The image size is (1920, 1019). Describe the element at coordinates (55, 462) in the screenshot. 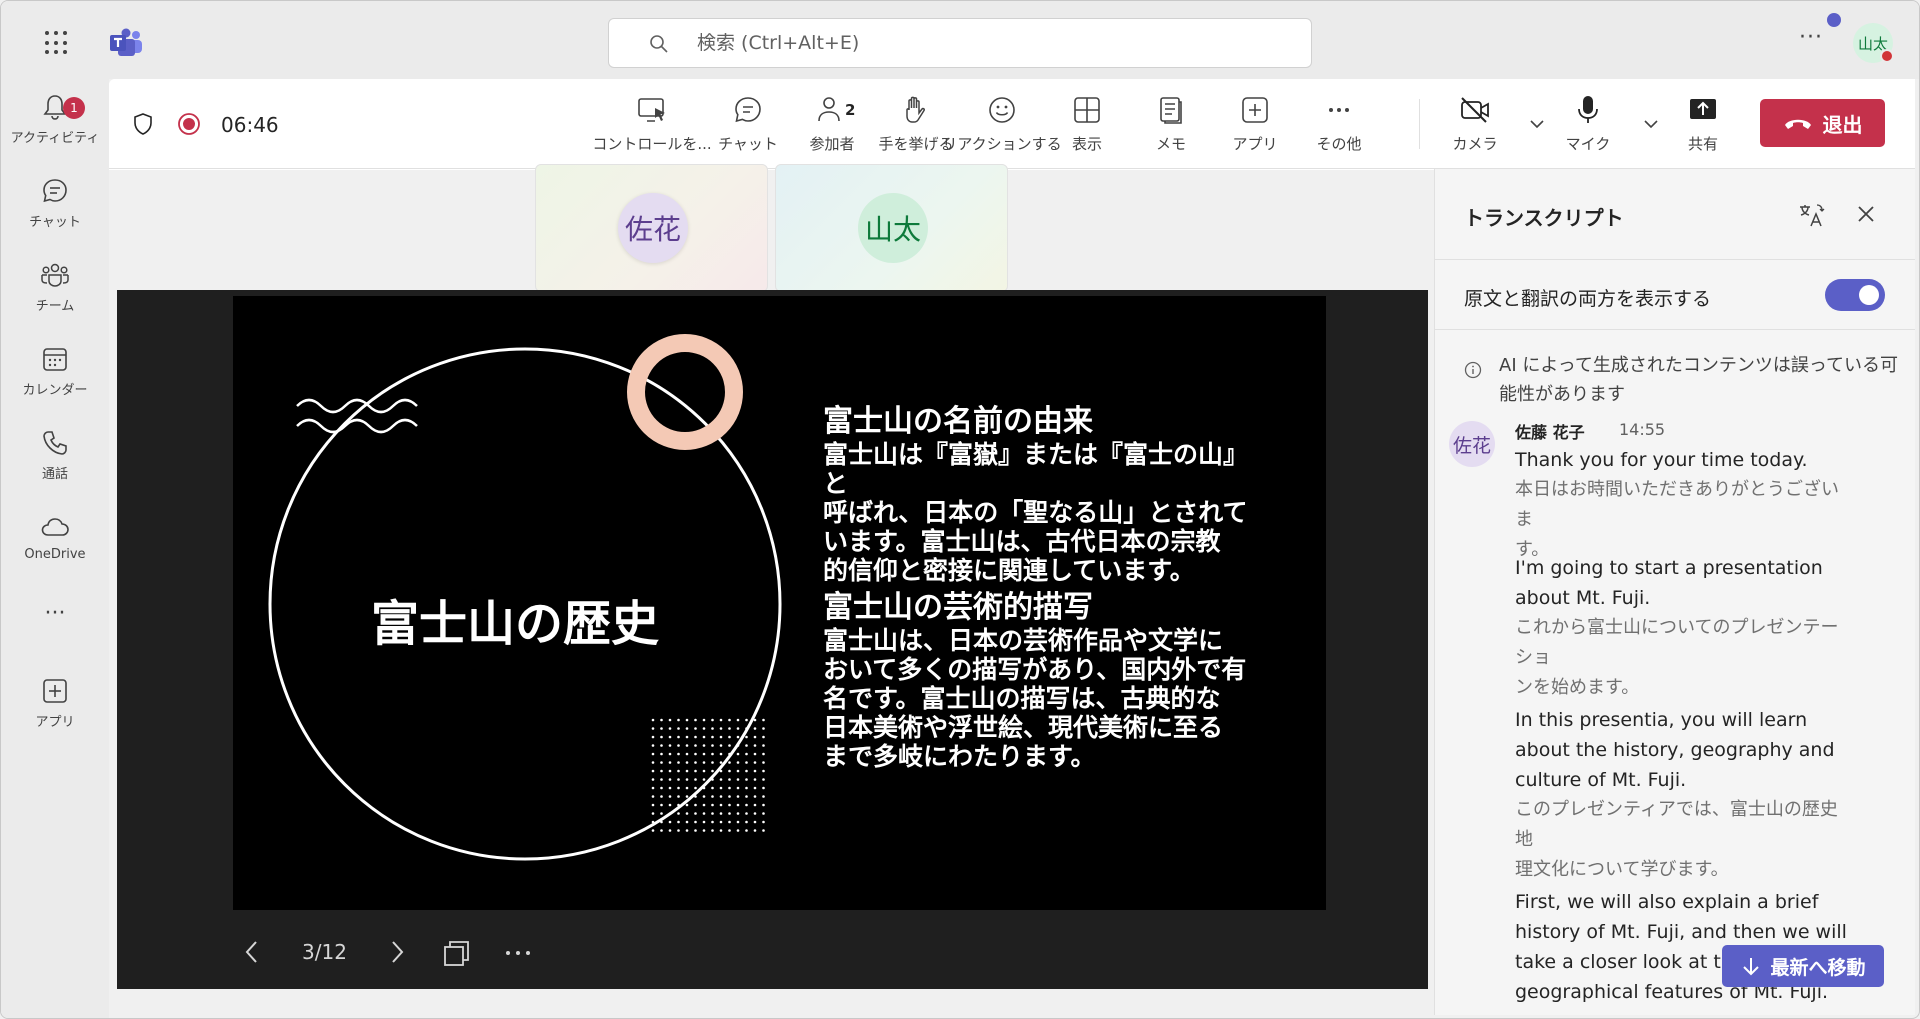

I see `rail-item-calls: 通話` at that location.